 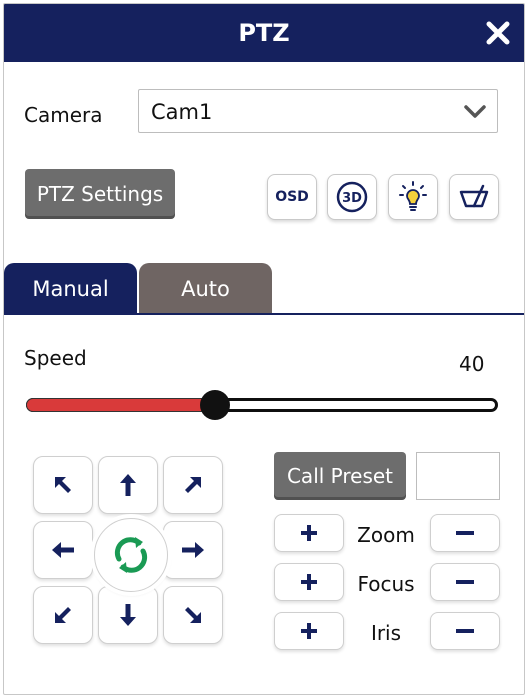 I want to click on iris-open-button, so click(x=309, y=631).